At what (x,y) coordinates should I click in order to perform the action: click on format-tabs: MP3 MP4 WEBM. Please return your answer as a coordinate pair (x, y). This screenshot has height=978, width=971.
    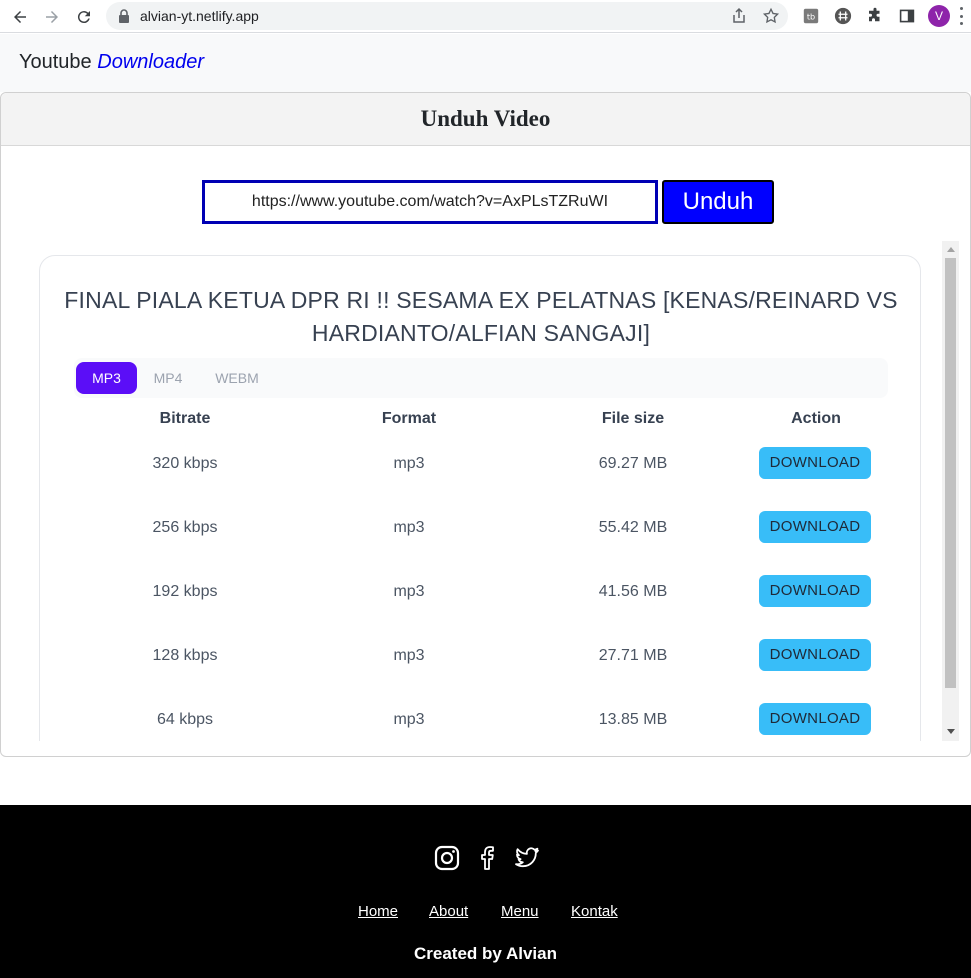
    Looking at the image, I should click on (481, 378).